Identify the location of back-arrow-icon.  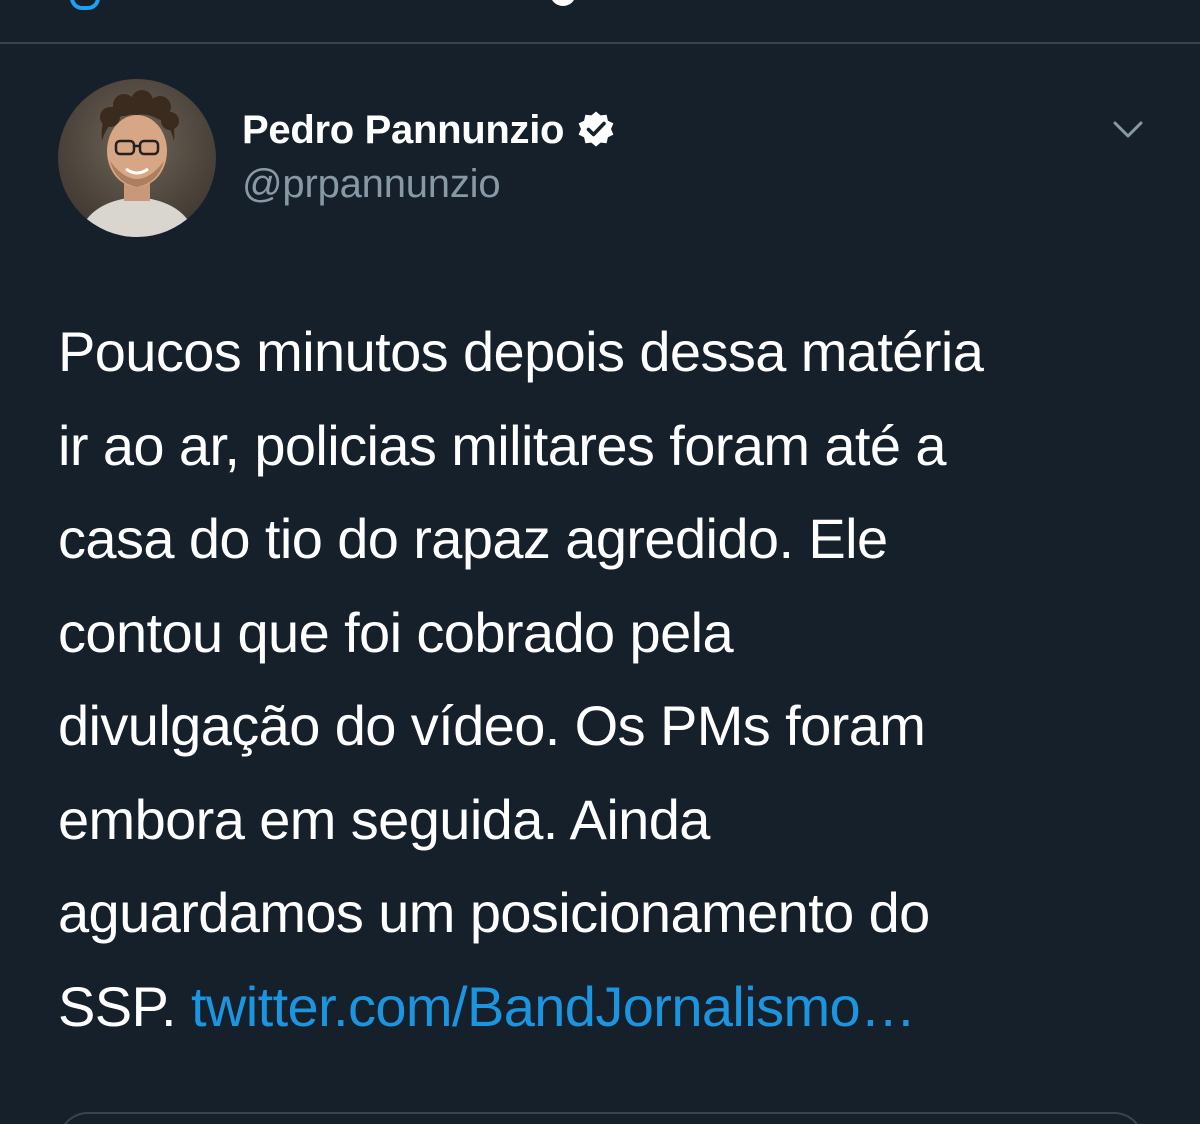
(85, 5).